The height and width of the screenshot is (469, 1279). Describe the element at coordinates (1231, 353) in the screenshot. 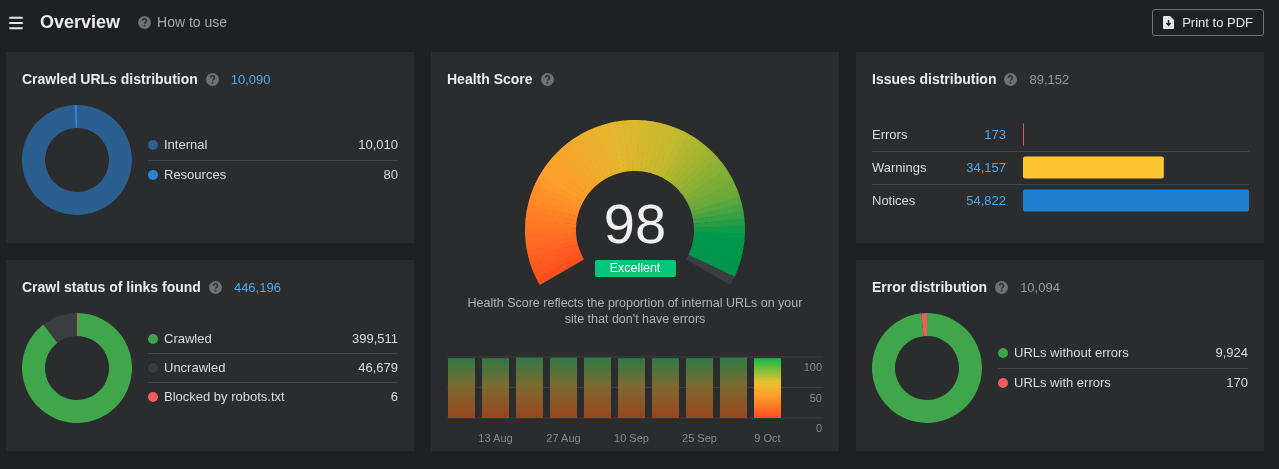

I see `legend-value: 9,924` at that location.